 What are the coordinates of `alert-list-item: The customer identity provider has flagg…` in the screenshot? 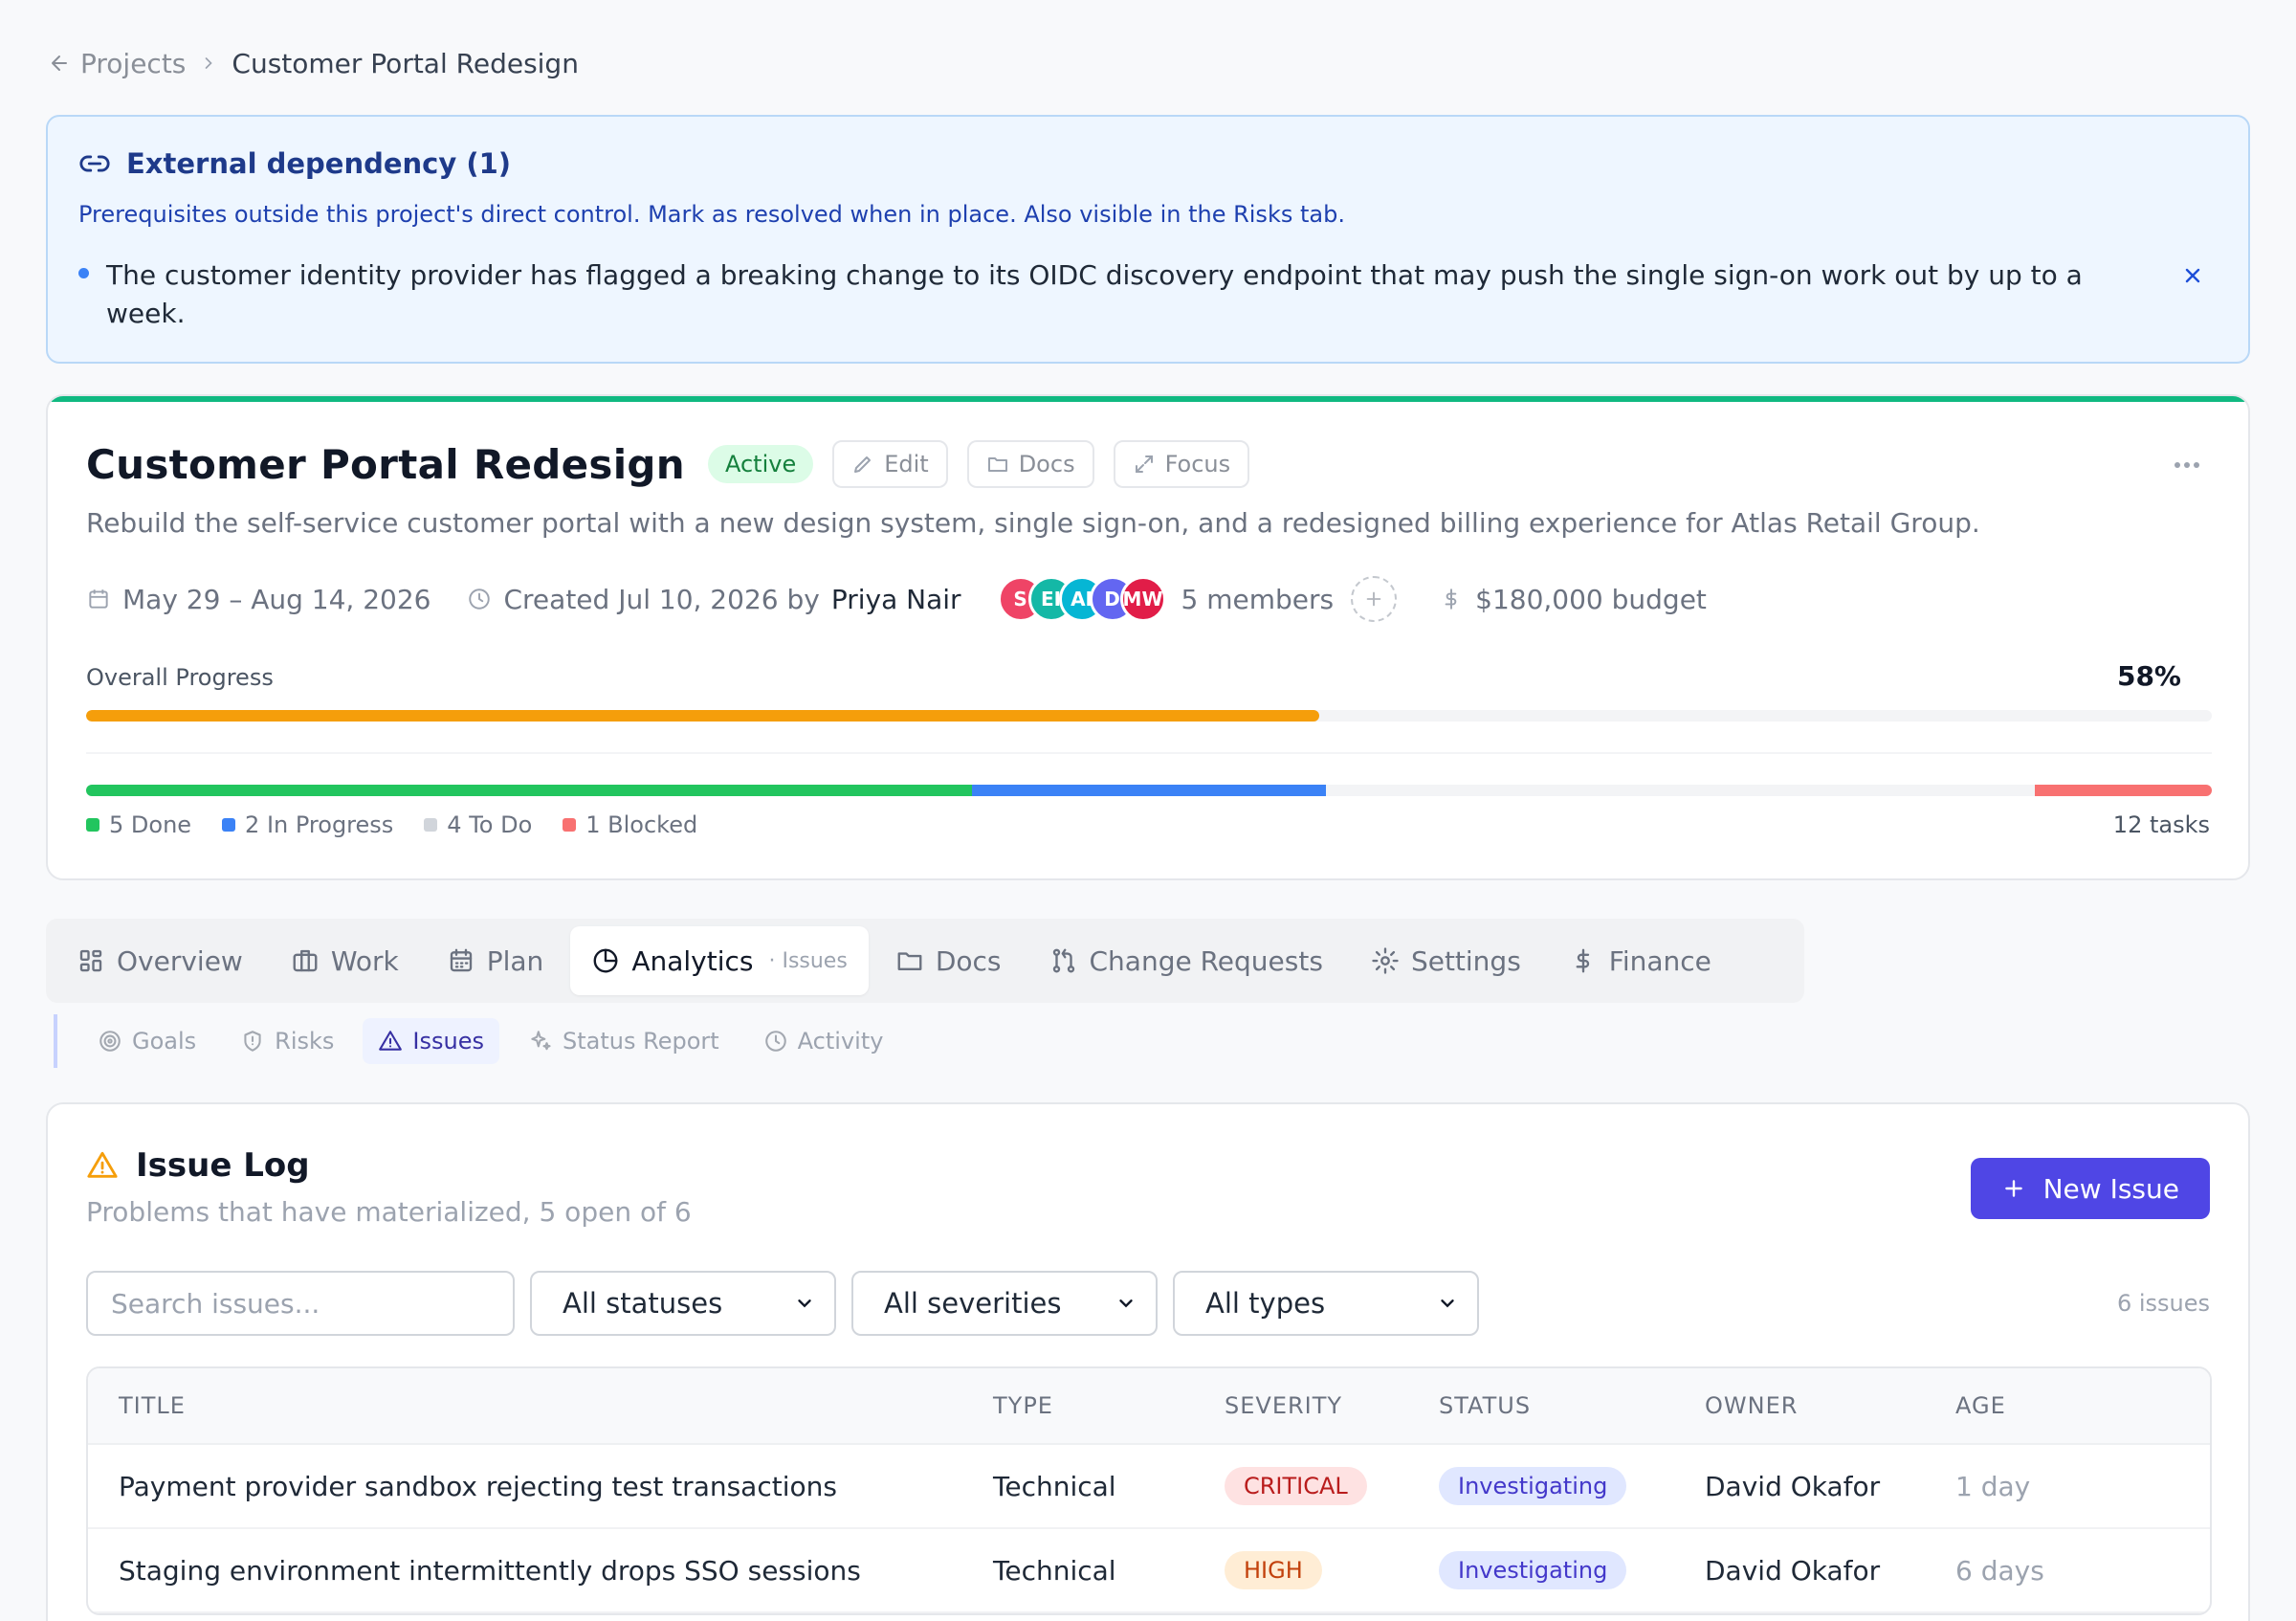 It's located at (1093, 294).